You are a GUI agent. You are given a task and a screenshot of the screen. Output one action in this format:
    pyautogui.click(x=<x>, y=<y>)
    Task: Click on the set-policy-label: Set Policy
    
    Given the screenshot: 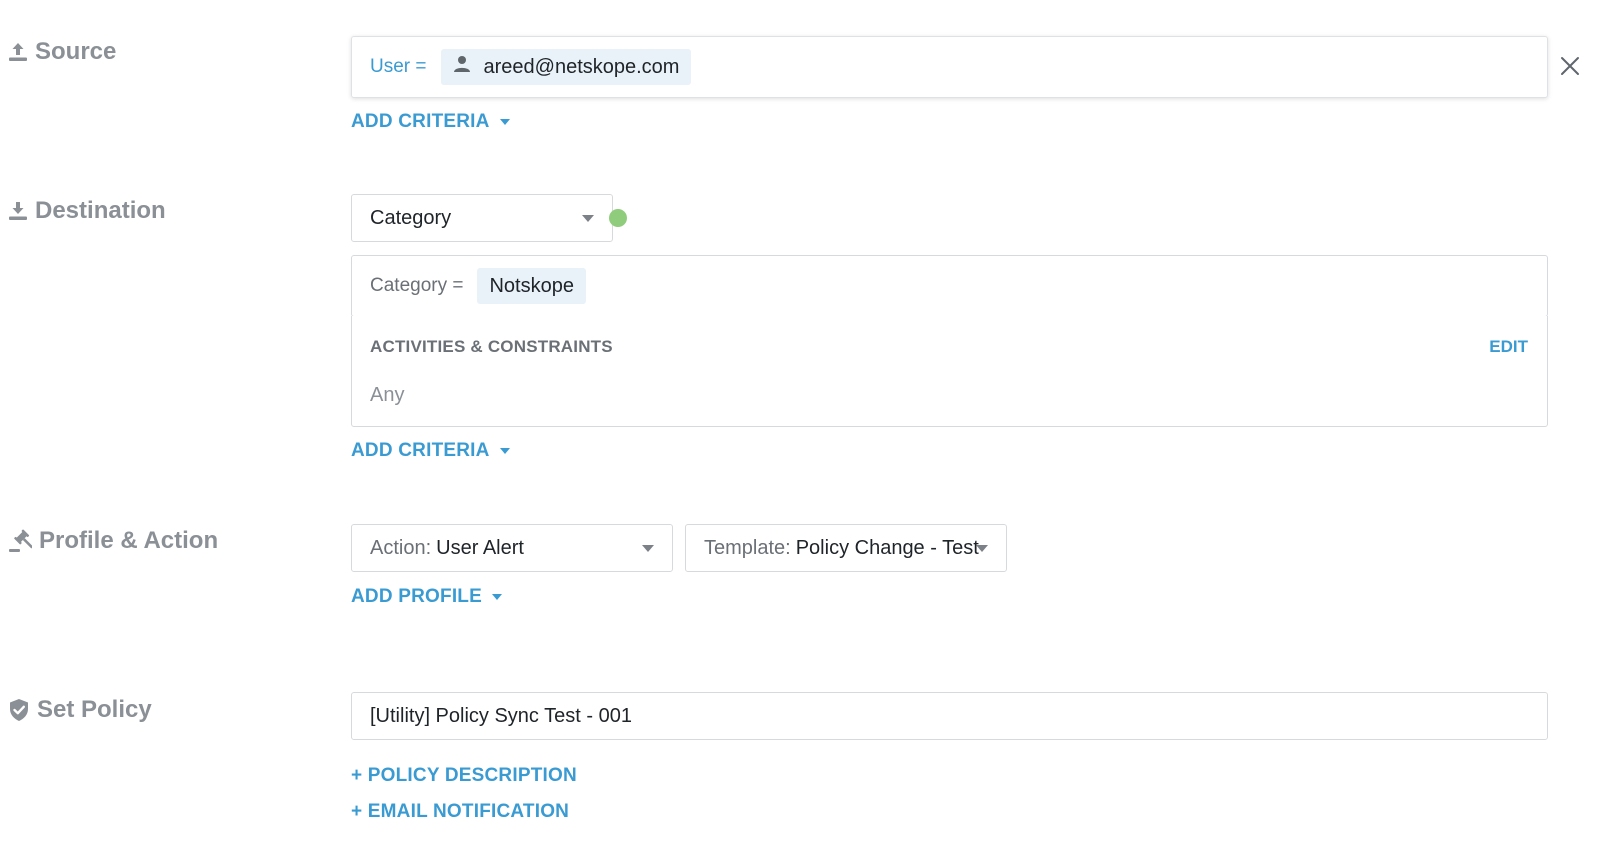 What is the action you would take?
    pyautogui.click(x=94, y=709)
    